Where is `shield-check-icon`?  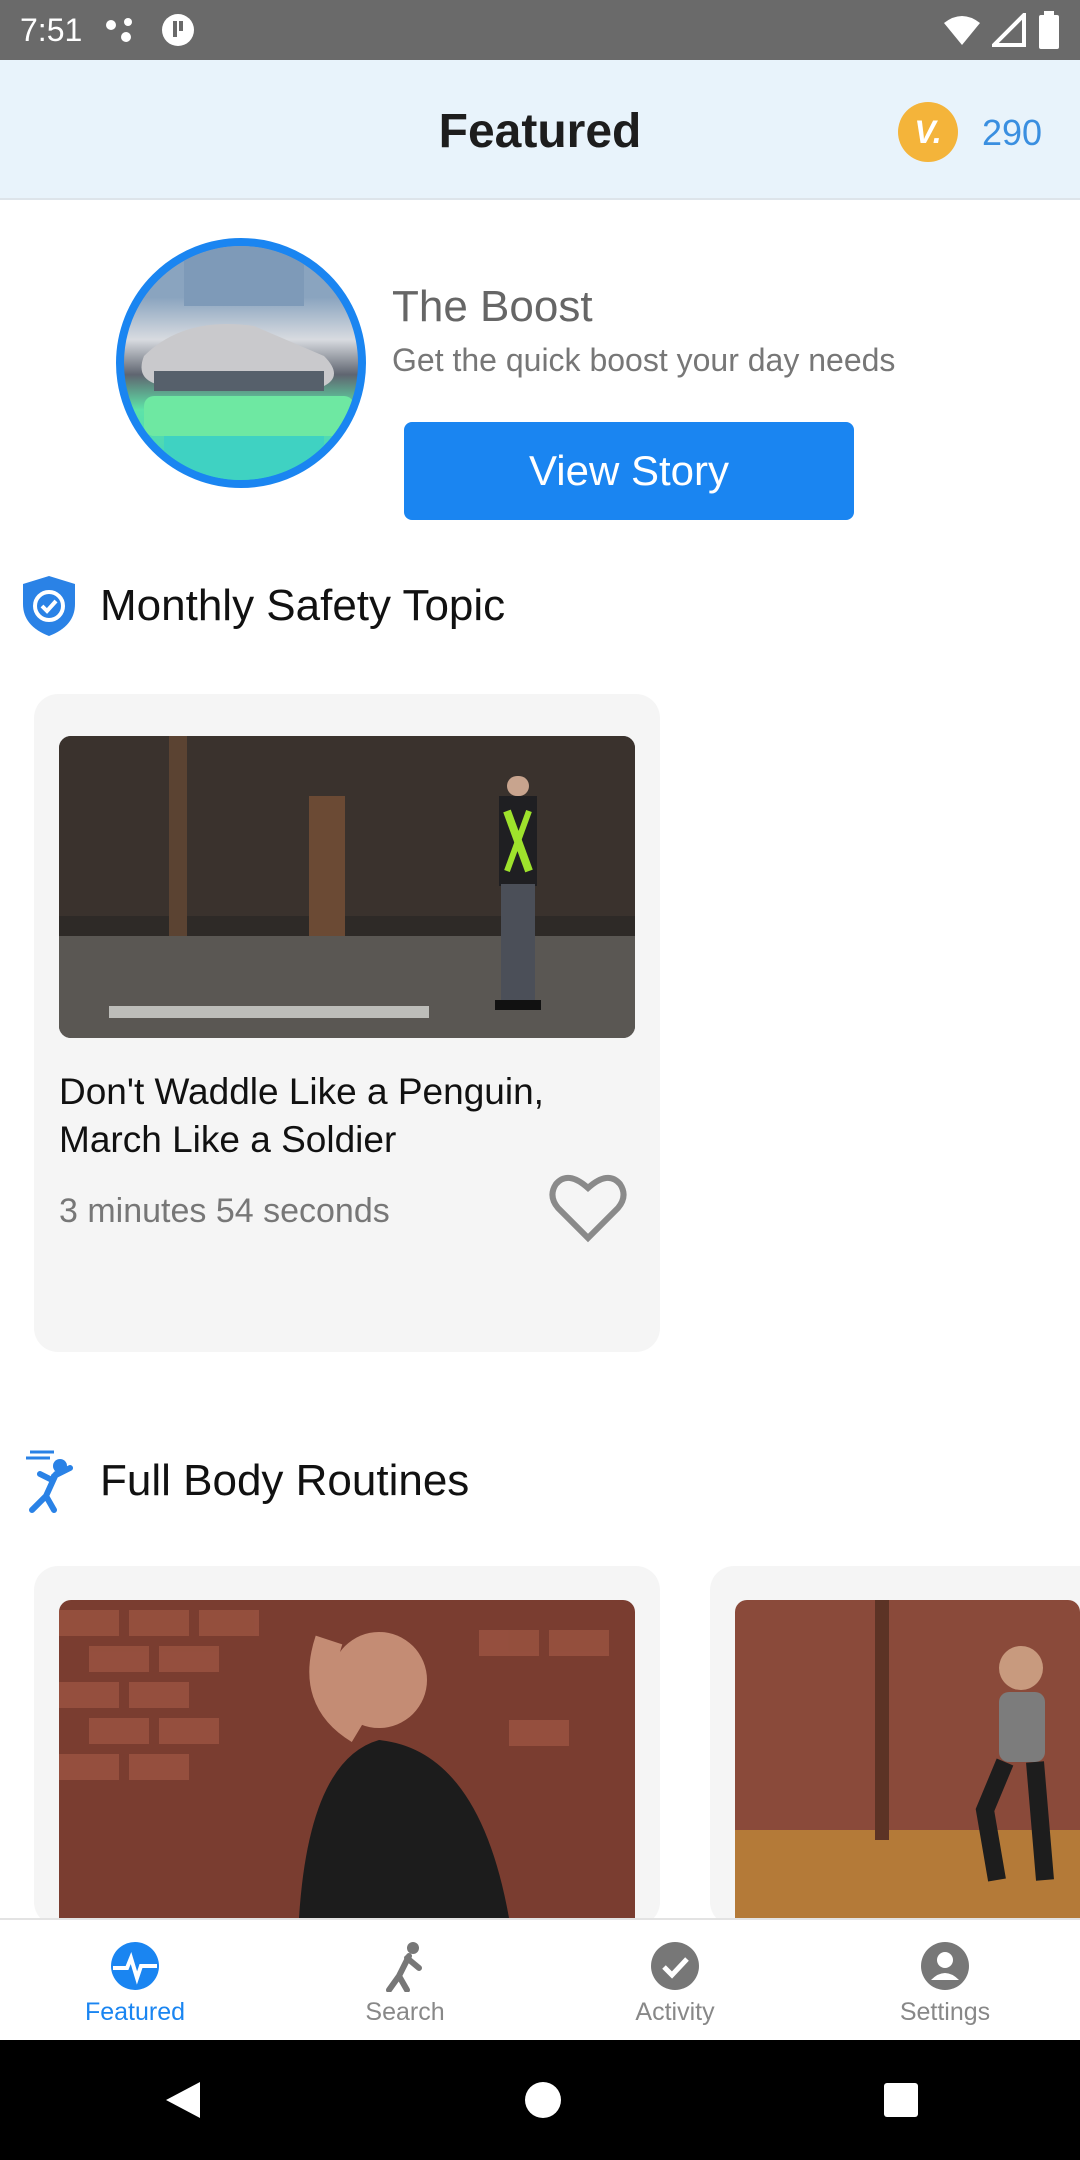
shield-check-icon is located at coordinates (49, 606).